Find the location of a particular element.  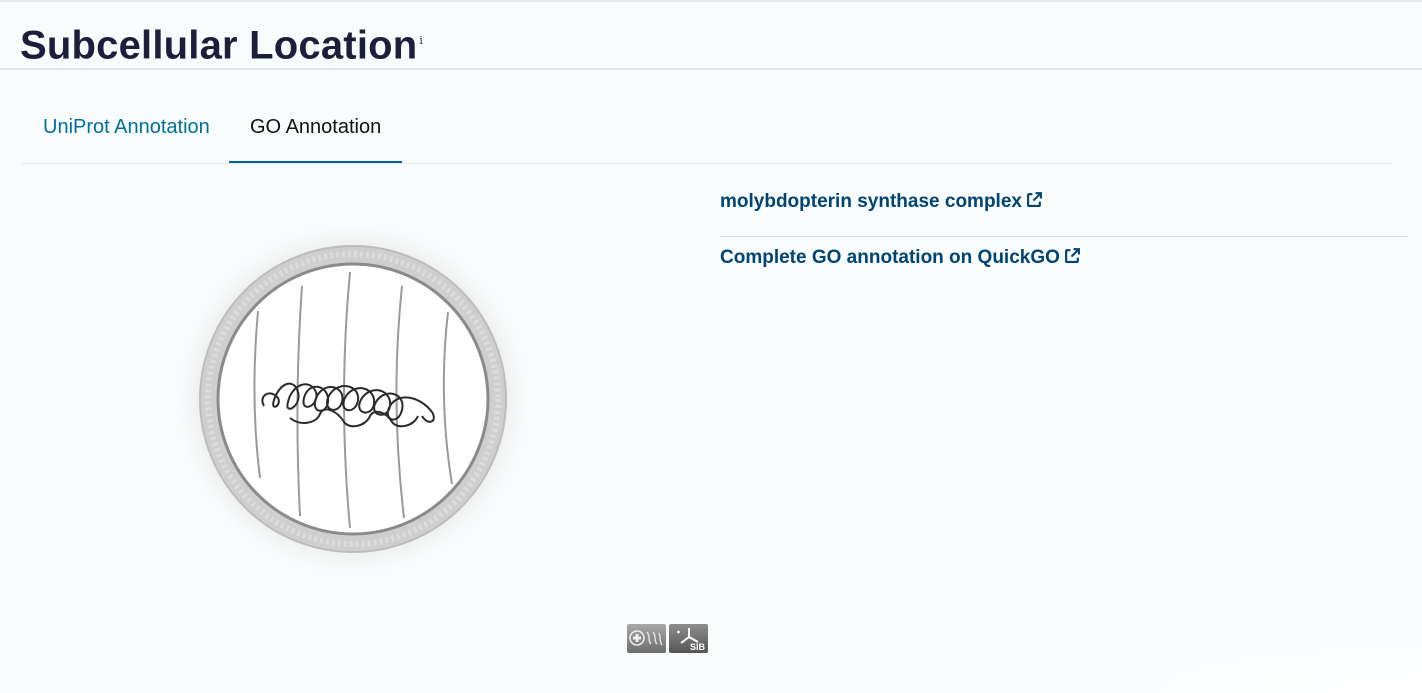

quickgo-link-label: Complete GO annotation on QuickGO is located at coordinates (890, 257).